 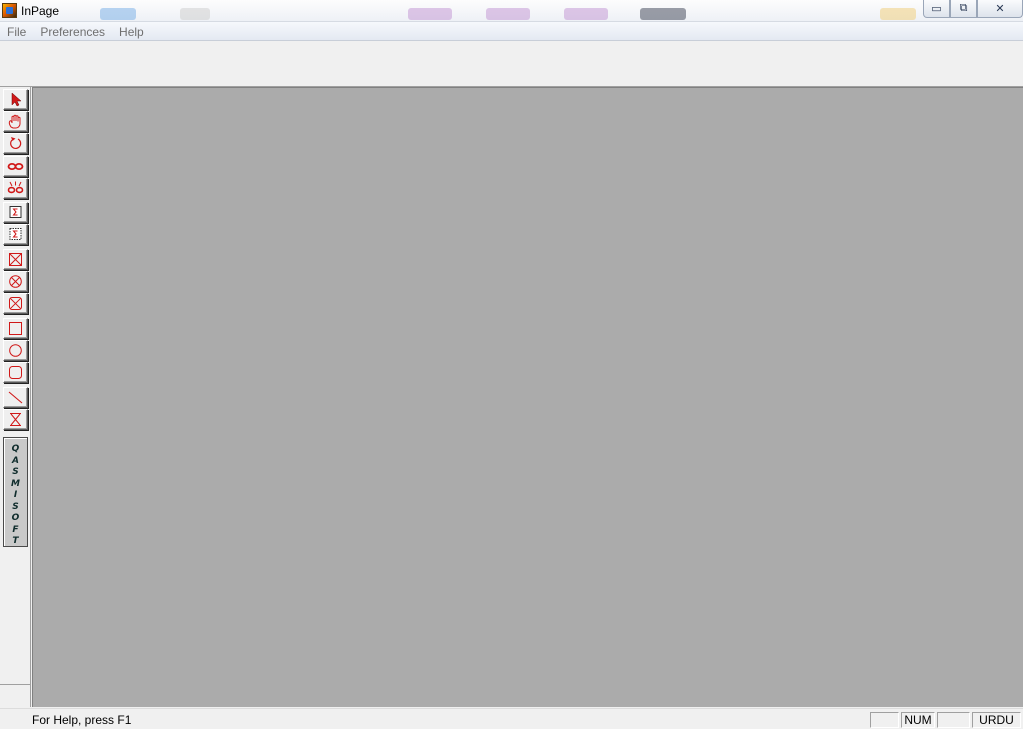 What do you see at coordinates (996, 720) in the screenshot?
I see `status-language-indicator: URDU` at bounding box center [996, 720].